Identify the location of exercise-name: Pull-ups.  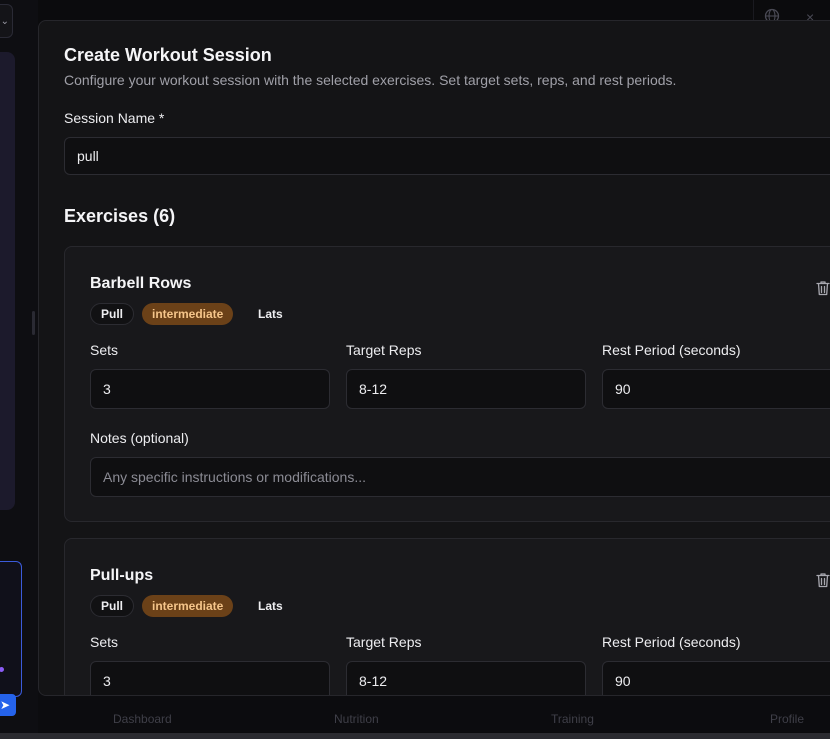
(122, 575).